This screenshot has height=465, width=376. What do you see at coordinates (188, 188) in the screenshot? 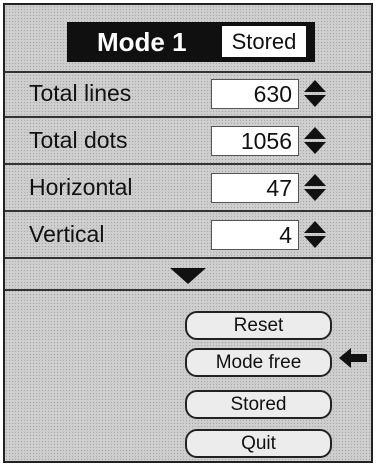
I see `setting-row-horizontal: Horizontal 47` at bounding box center [188, 188].